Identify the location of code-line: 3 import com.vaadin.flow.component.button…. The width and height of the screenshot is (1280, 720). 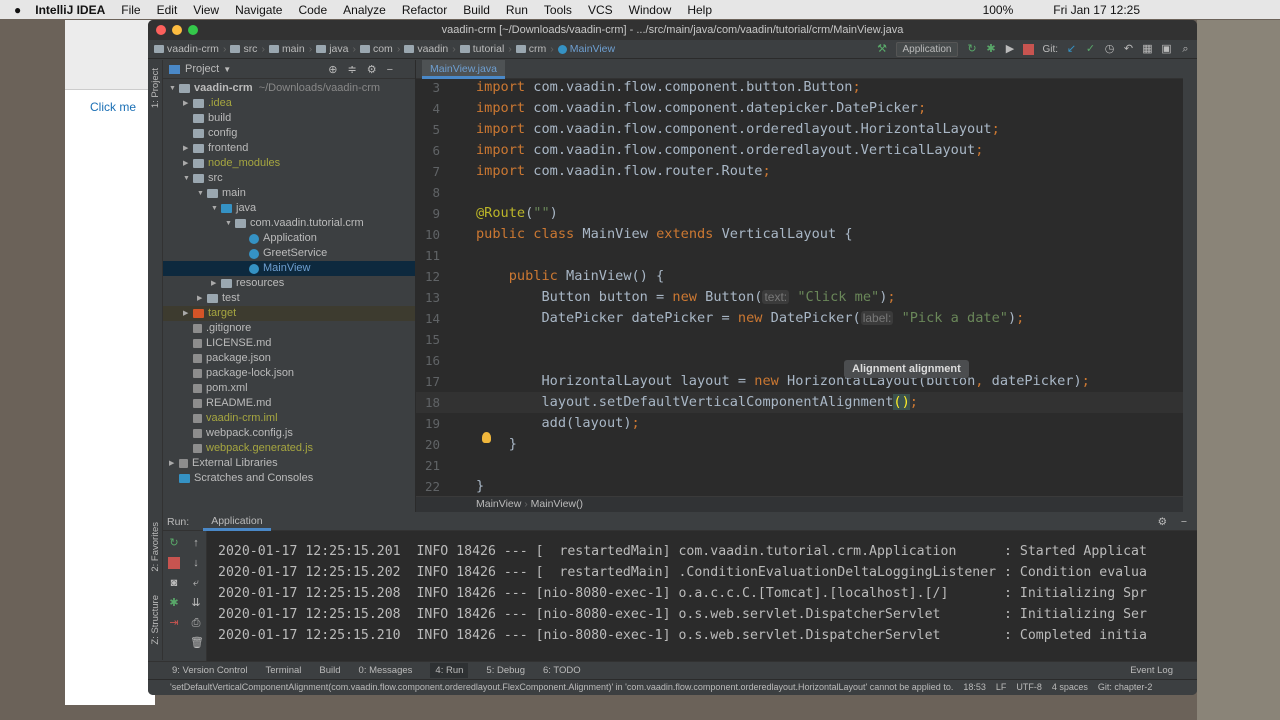
(799, 87).